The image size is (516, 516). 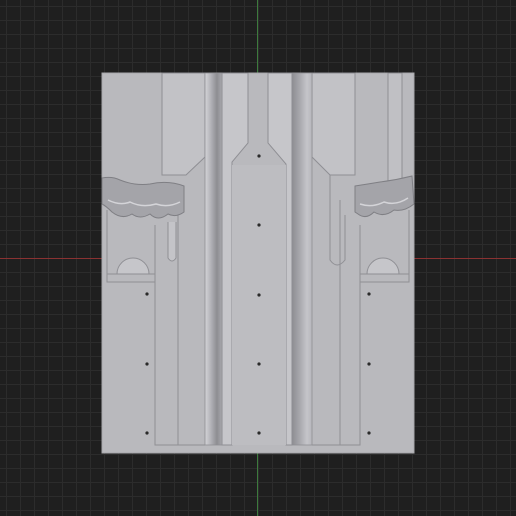 What do you see at coordinates (333, 124) in the screenshot?
I see `right-top-slot` at bounding box center [333, 124].